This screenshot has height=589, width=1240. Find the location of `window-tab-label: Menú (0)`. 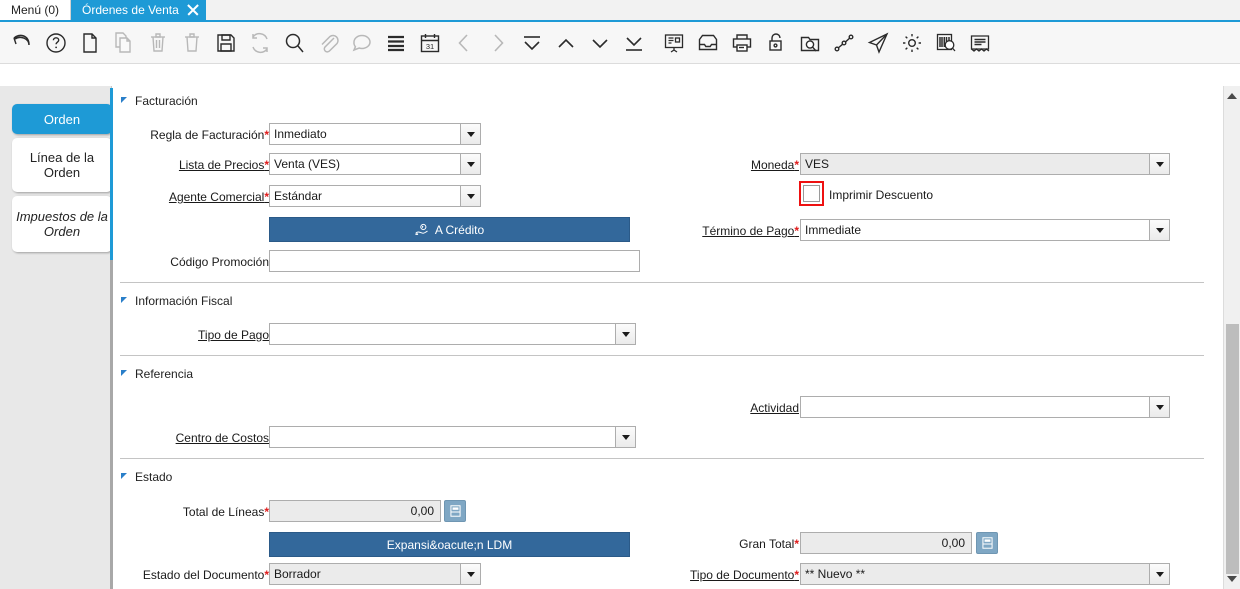

window-tab-label: Menú (0) is located at coordinates (35, 9).